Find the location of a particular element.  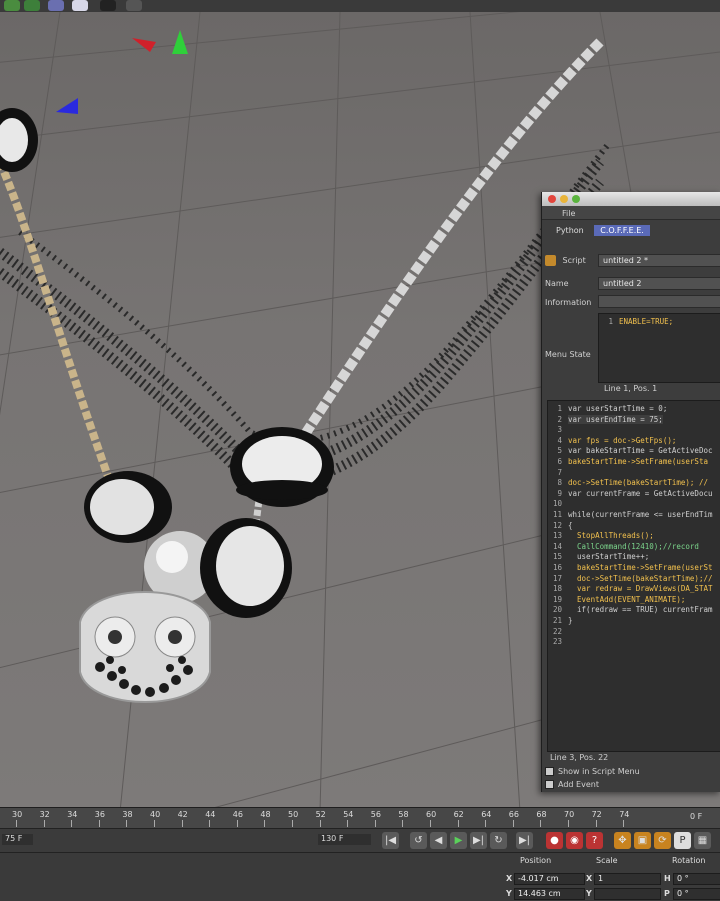

menu-file: File is located at coordinates (568, 213).